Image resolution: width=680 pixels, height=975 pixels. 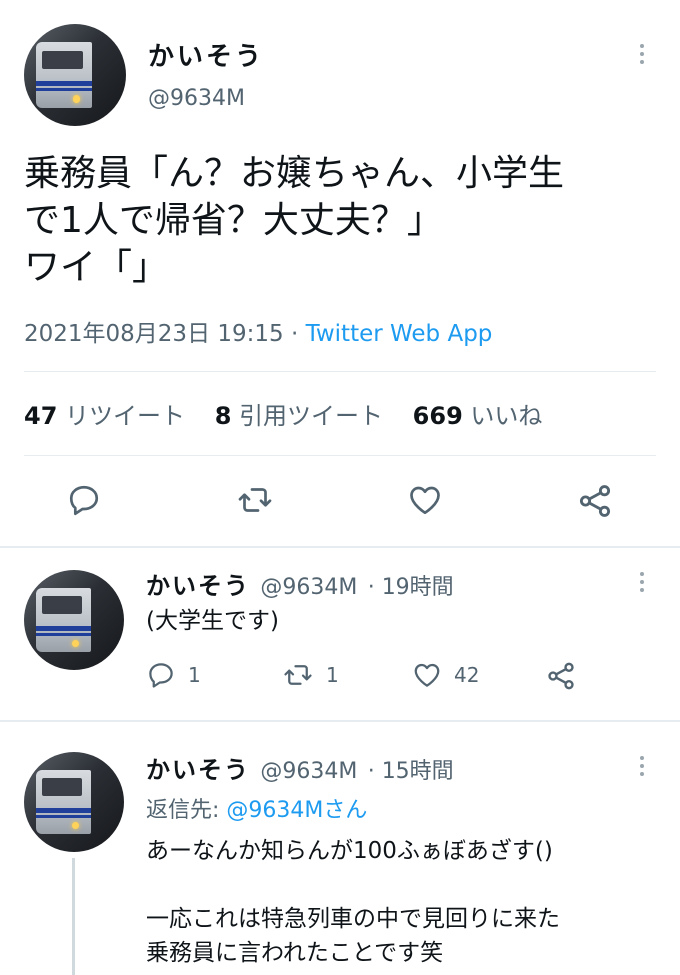 I want to click on quote-count: 8, so click(x=223, y=416).